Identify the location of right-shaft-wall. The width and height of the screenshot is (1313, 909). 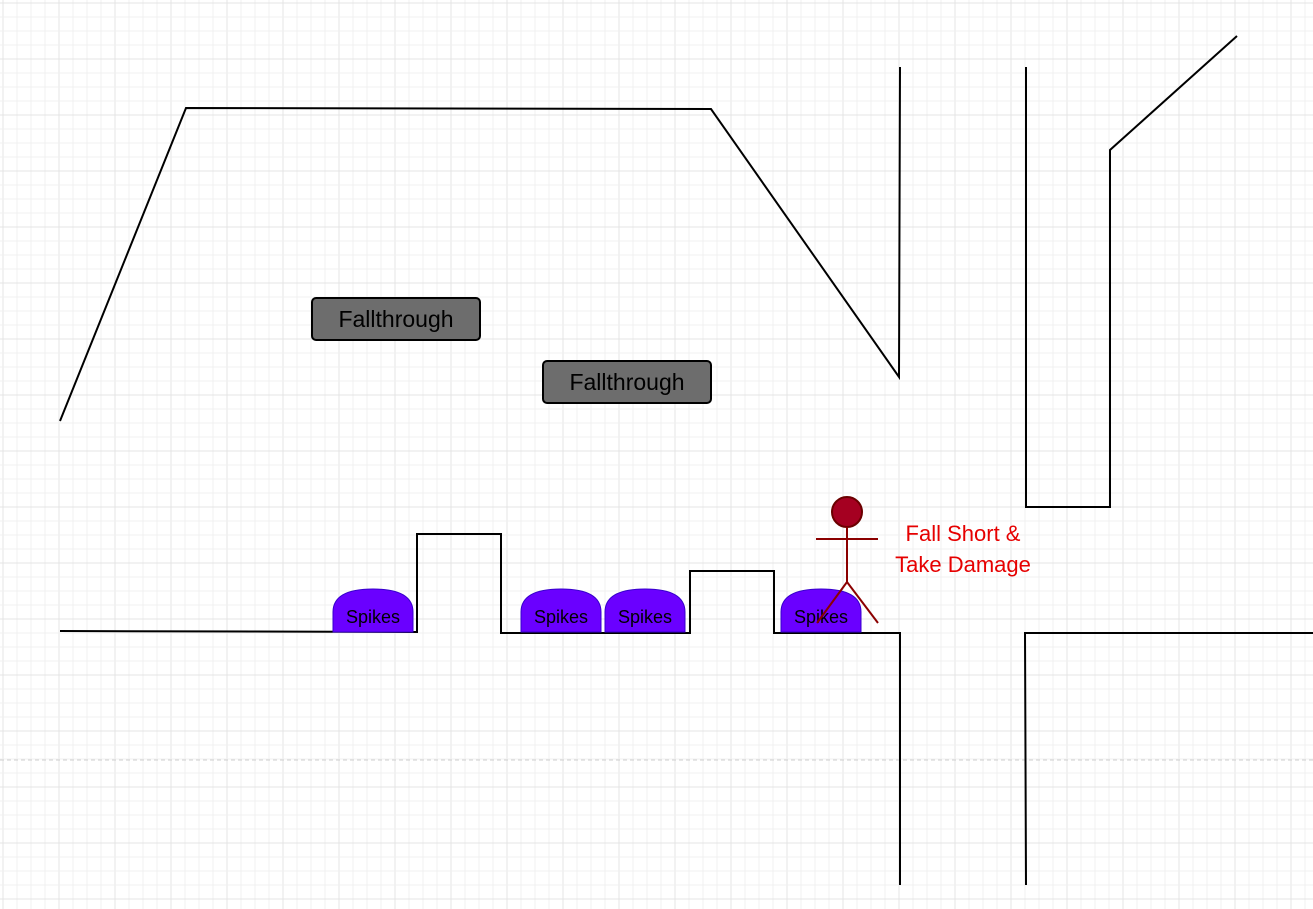
(1131, 271).